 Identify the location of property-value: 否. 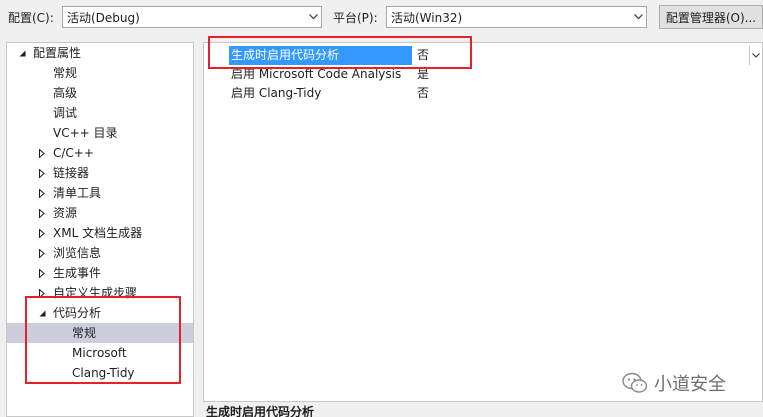
(588, 93).